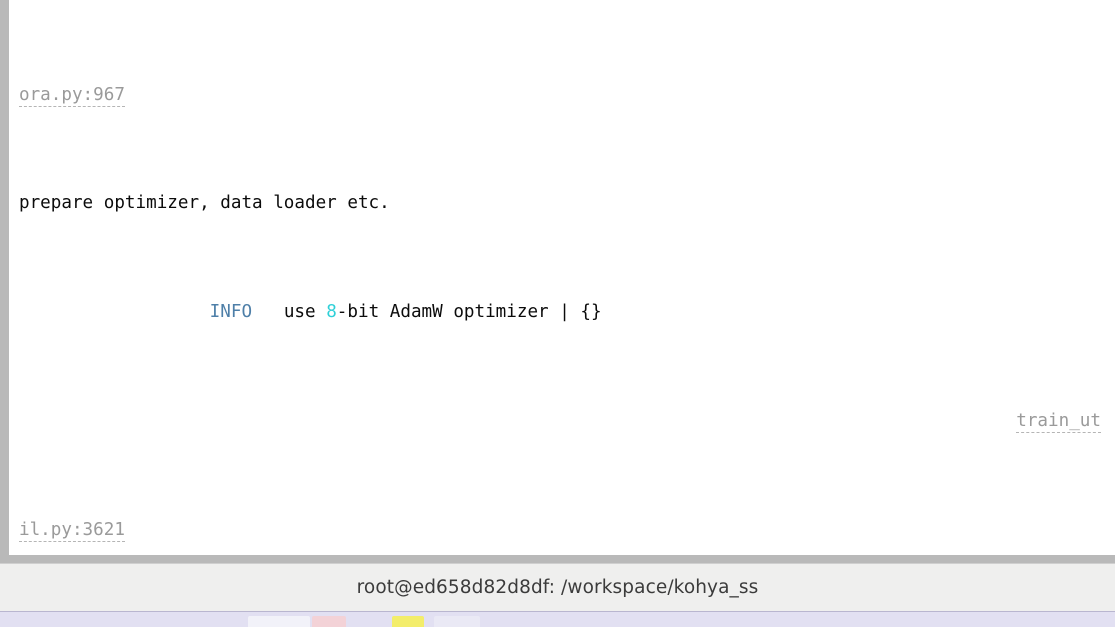  Describe the element at coordinates (231, 312) in the screenshot. I see `log-level-info: INFO` at that location.